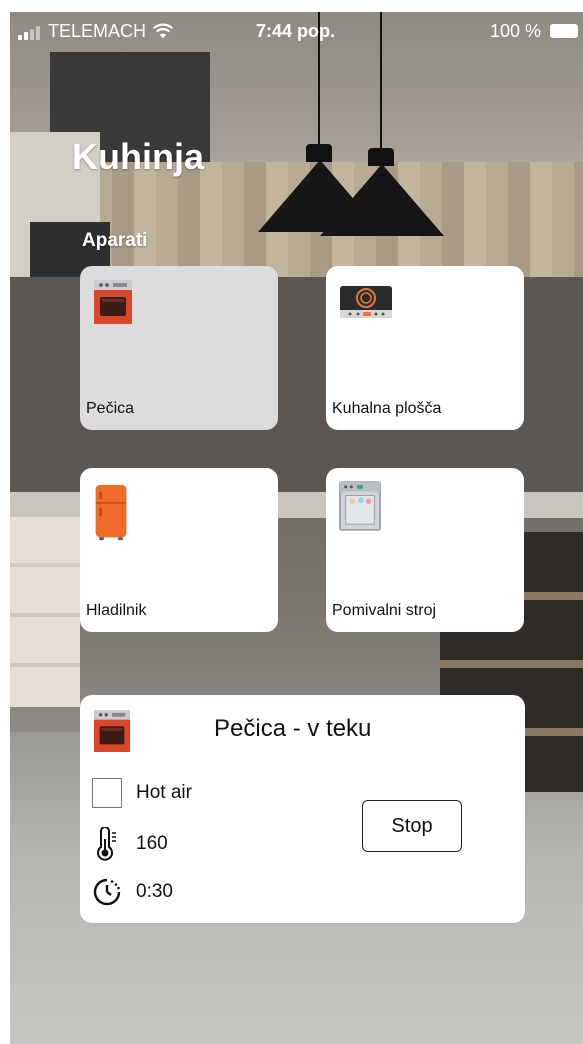 This screenshot has height=1044, width=583. What do you see at coordinates (115, 240) in the screenshot?
I see `section-title: Aparati` at bounding box center [115, 240].